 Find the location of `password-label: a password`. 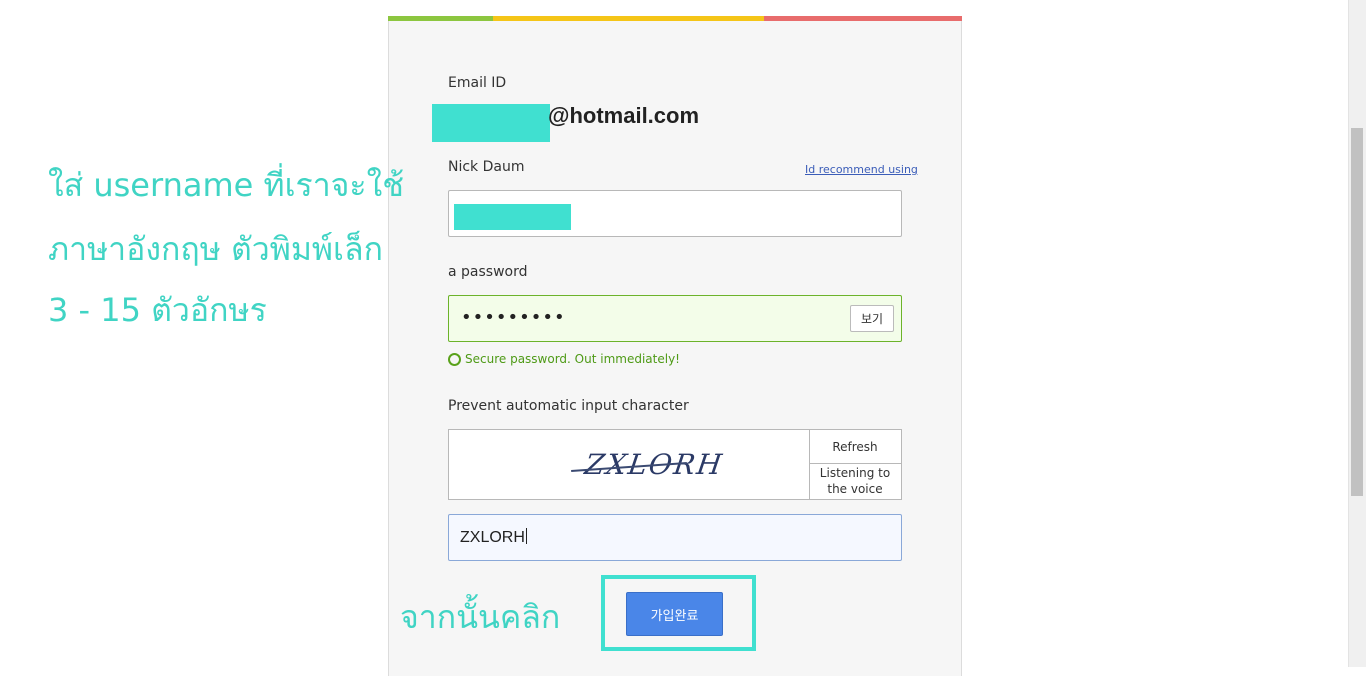

password-label: a password is located at coordinates (488, 272).